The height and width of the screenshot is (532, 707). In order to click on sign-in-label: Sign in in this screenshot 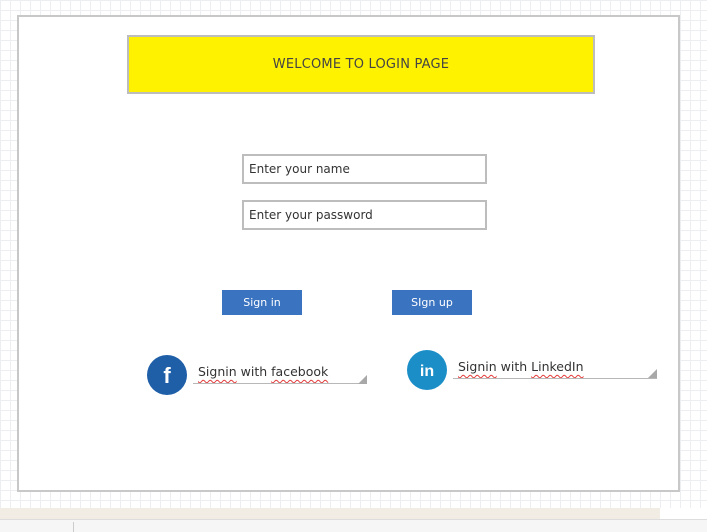, I will do `click(262, 302)`.